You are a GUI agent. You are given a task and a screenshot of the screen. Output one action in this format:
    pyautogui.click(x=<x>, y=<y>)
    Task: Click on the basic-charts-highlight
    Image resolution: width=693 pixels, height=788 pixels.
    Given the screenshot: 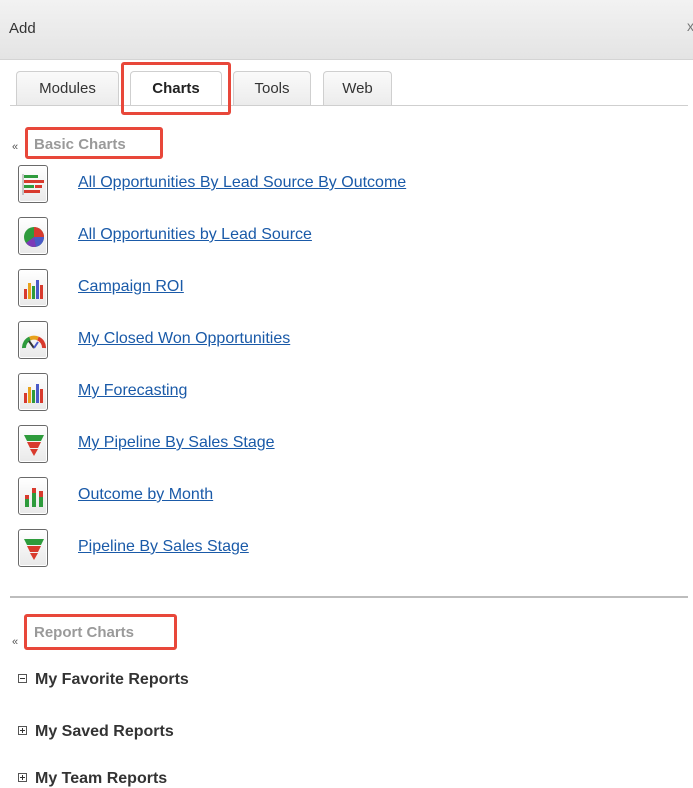 What is the action you would take?
    pyautogui.click(x=94, y=143)
    